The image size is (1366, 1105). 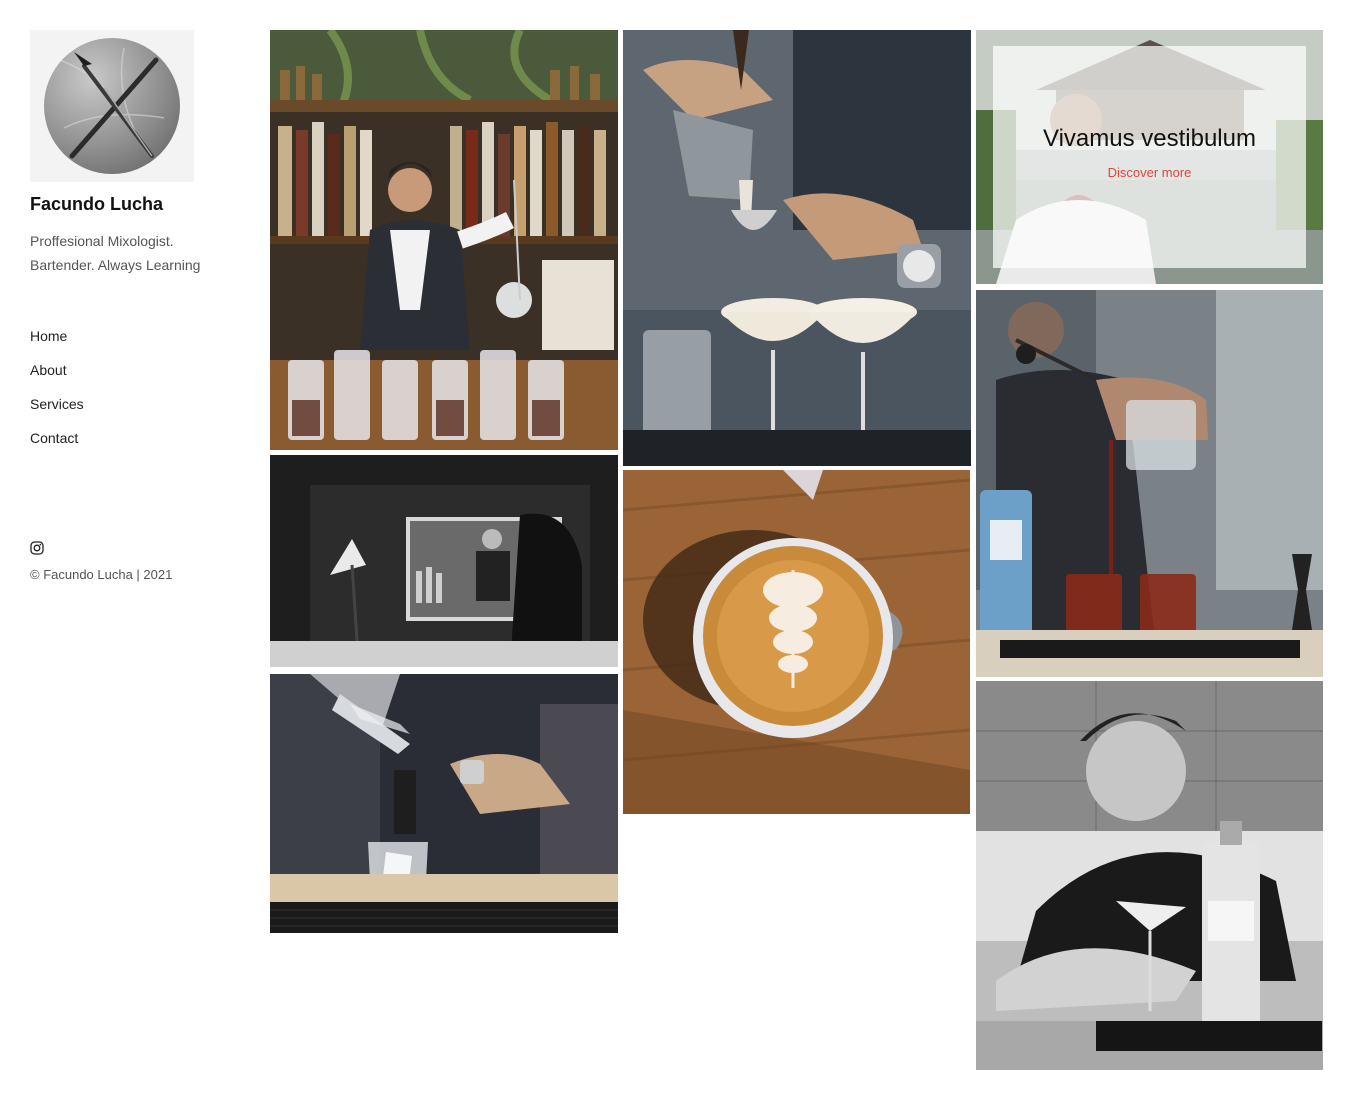 I want to click on site-name: Facundo Lucha, so click(x=135, y=204).